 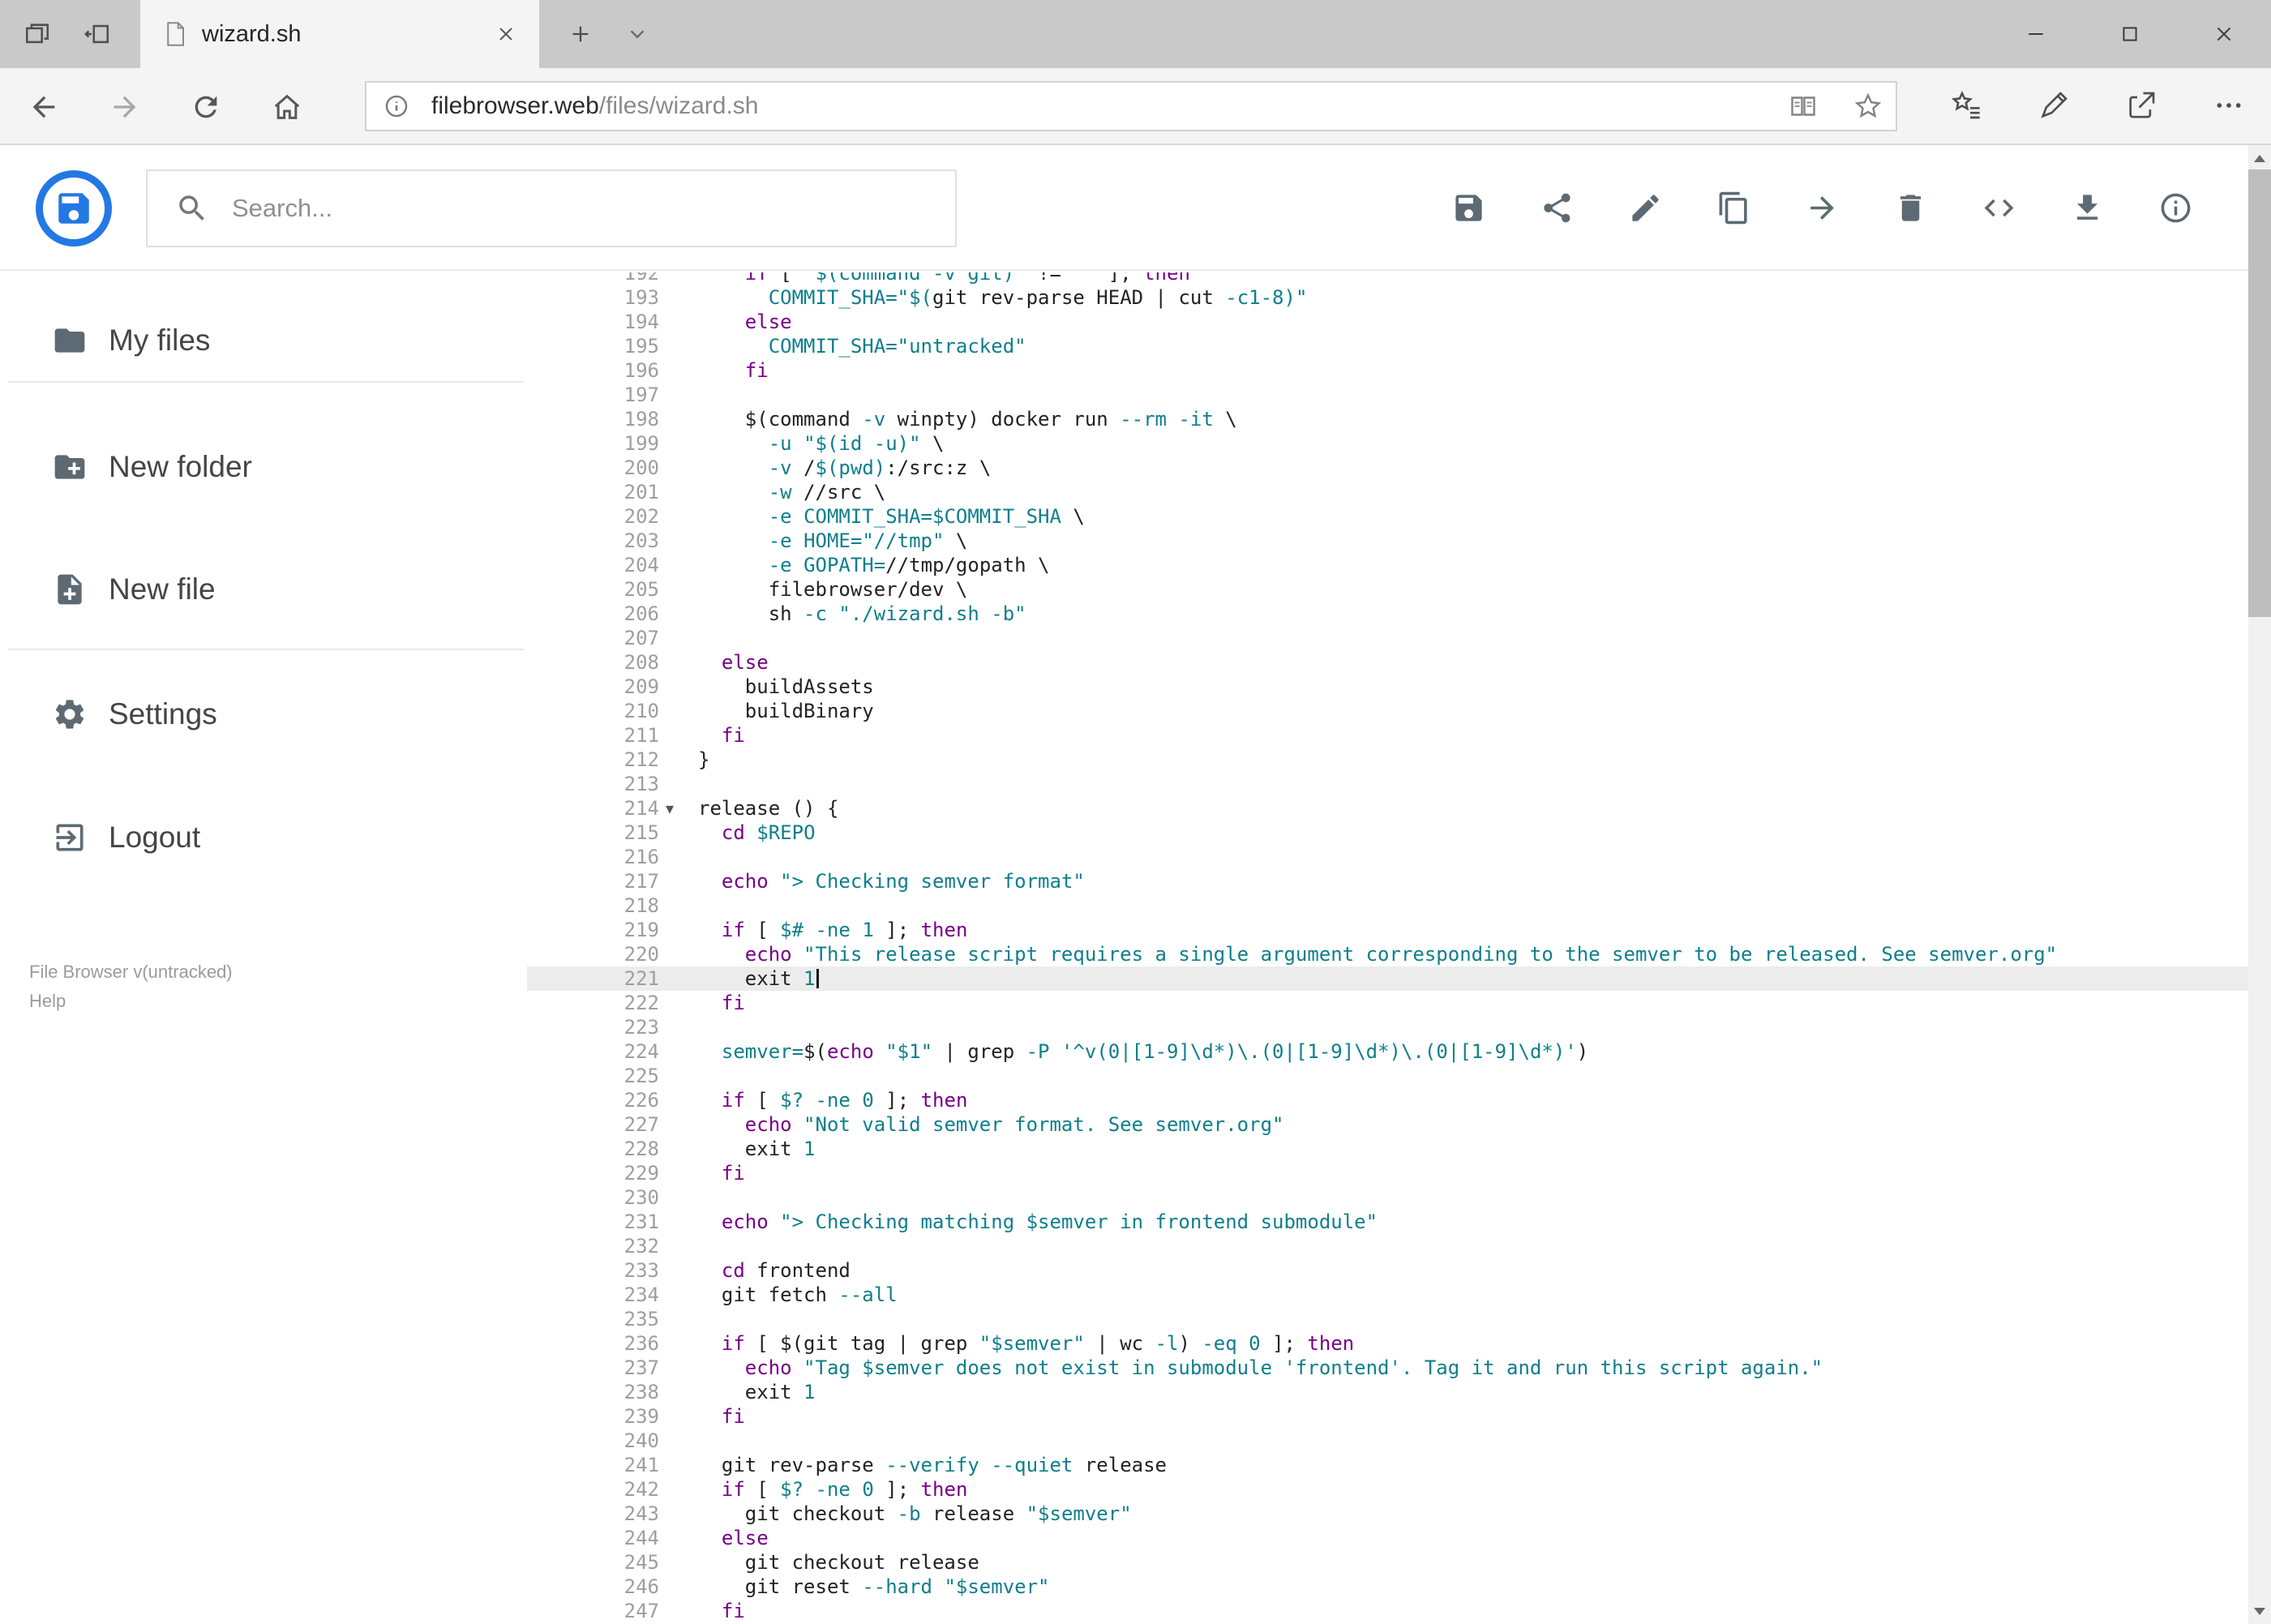 I want to click on web-note-pen-icon, so click(x=2054, y=106).